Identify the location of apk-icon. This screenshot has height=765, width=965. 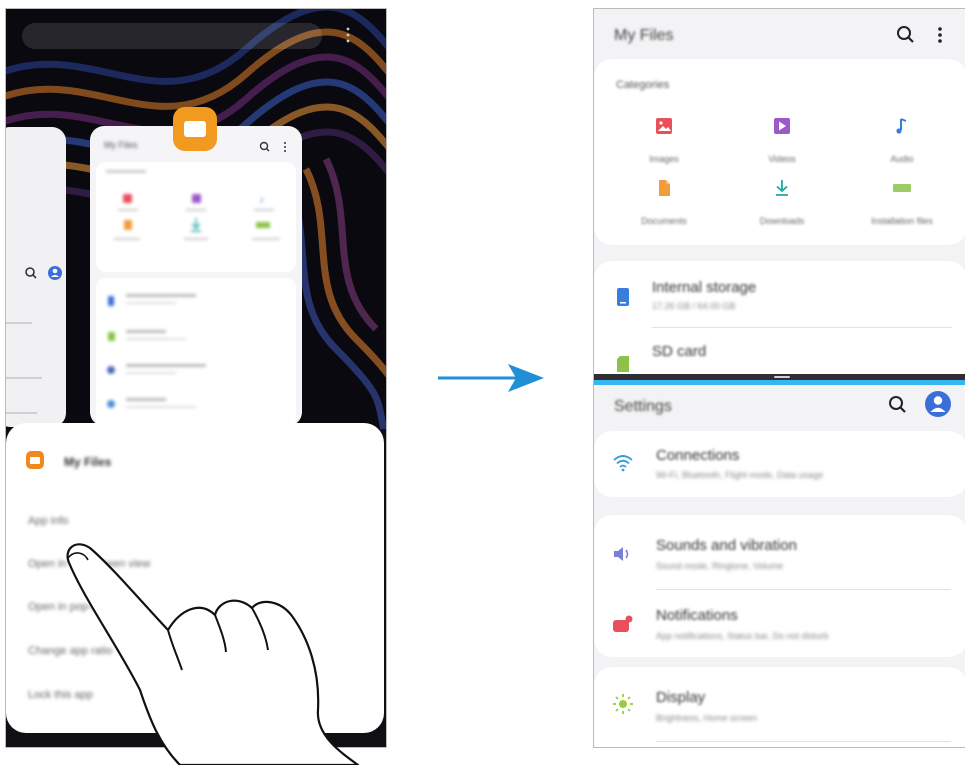
(902, 188).